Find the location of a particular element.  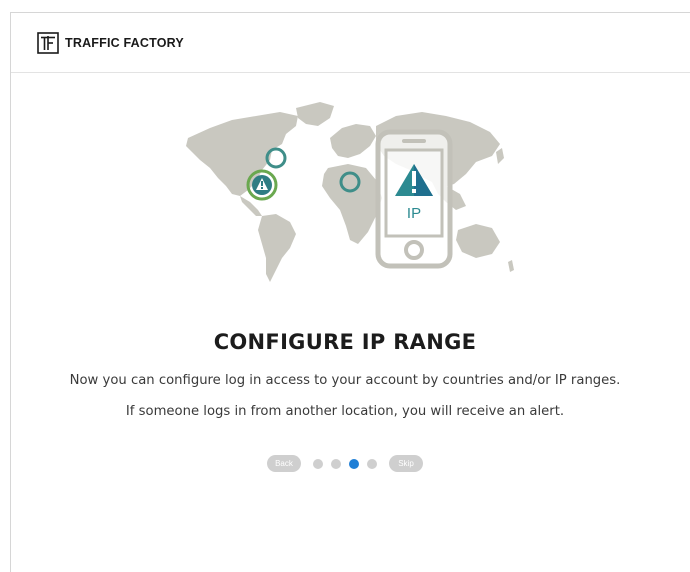

continent-north-america is located at coordinates (242, 154).